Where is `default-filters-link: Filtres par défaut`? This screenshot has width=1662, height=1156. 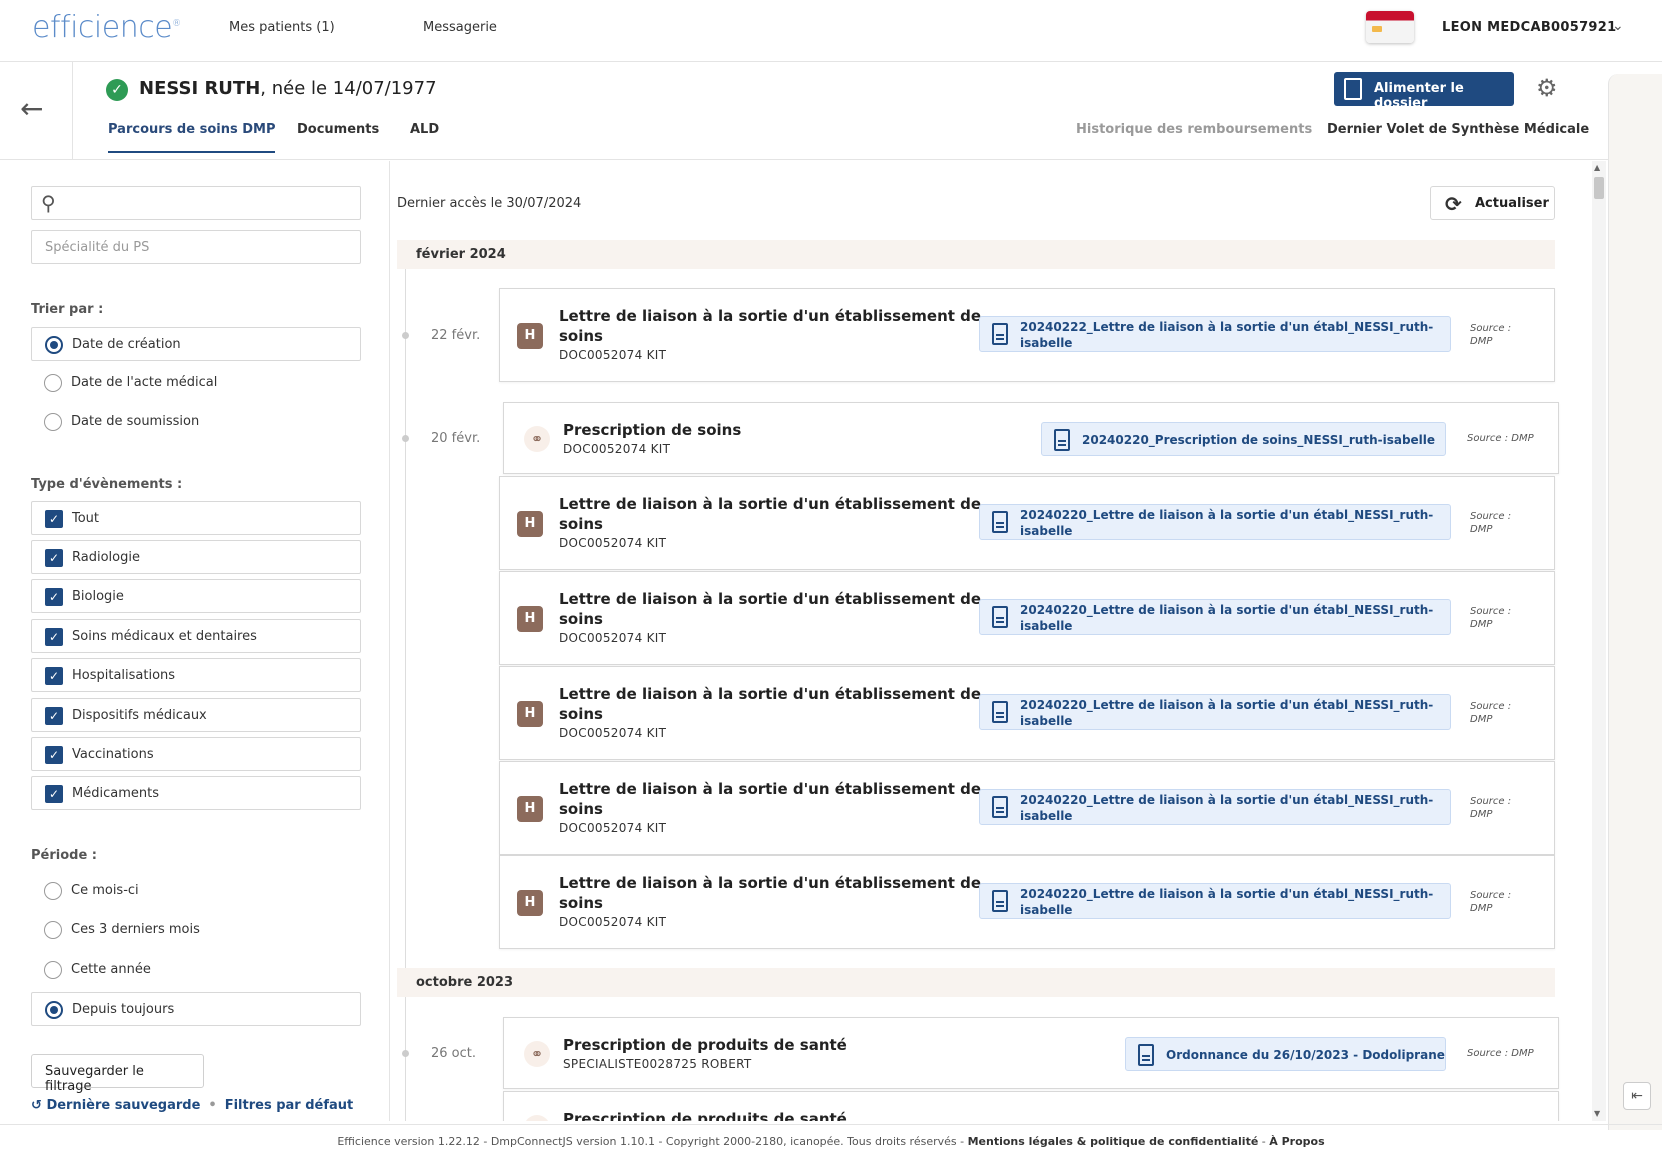
default-filters-link: Filtres par défaut is located at coordinates (289, 1105).